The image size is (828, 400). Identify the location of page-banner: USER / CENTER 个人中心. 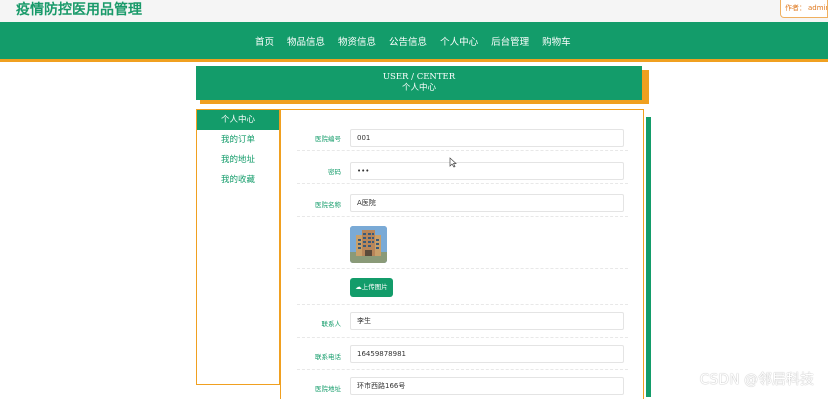
(419, 83).